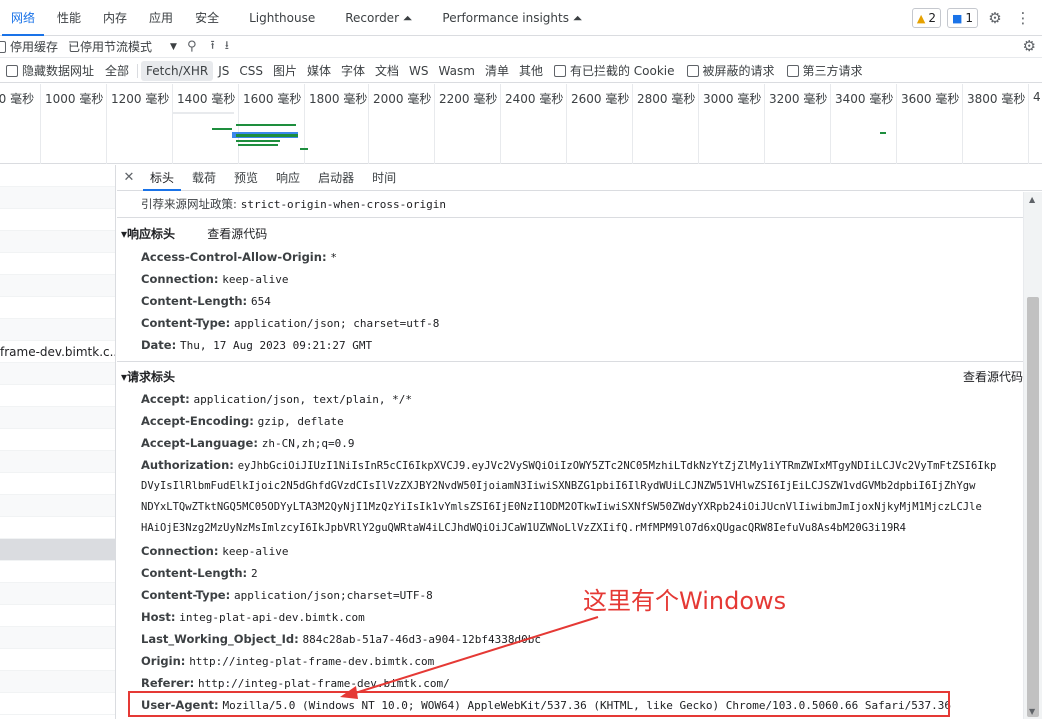  I want to click on throttling-select: 已停用节流模式 ▼, so click(122, 46).